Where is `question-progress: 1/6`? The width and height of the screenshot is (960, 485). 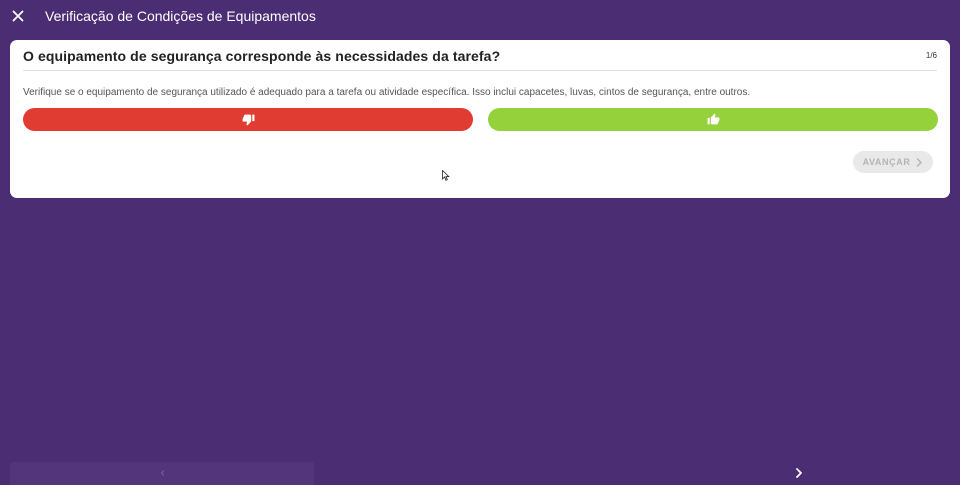 question-progress: 1/6 is located at coordinates (931, 55).